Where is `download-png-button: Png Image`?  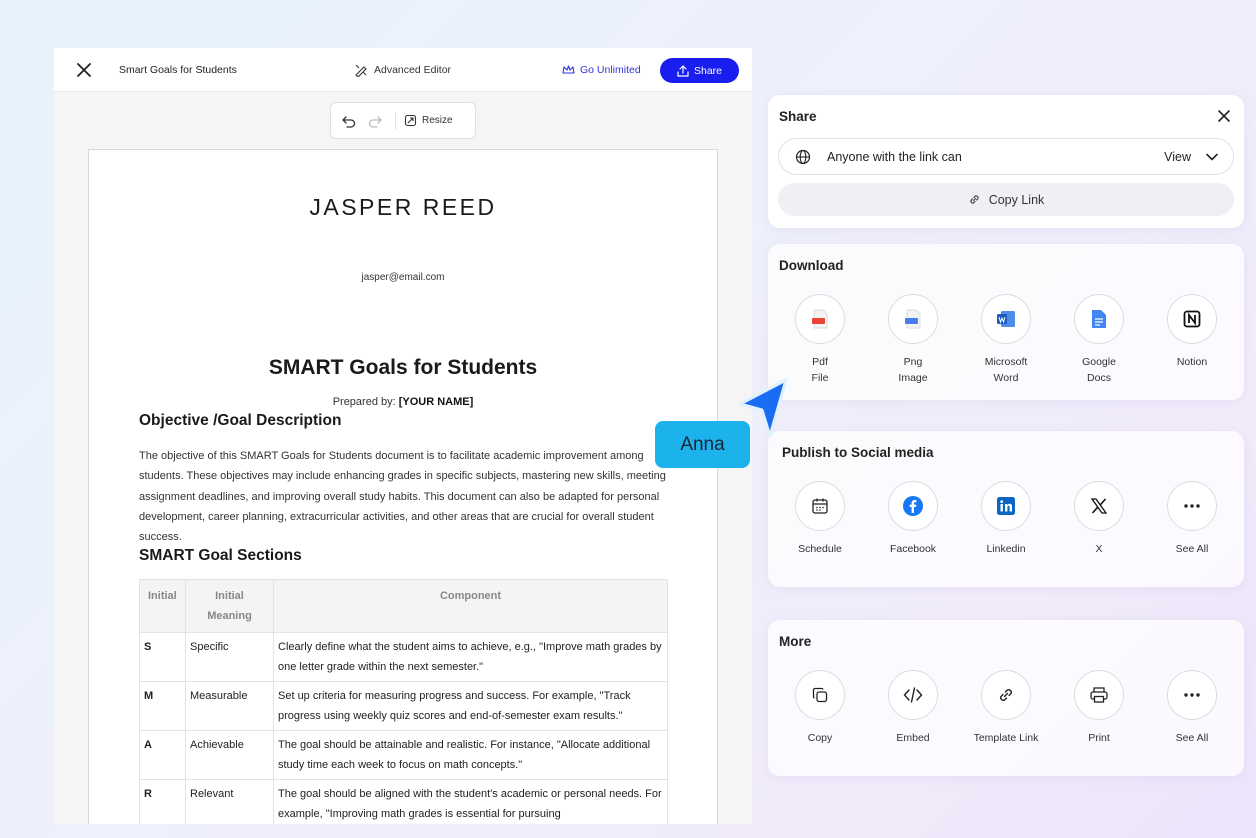
download-png-button: Png Image is located at coordinates (913, 340).